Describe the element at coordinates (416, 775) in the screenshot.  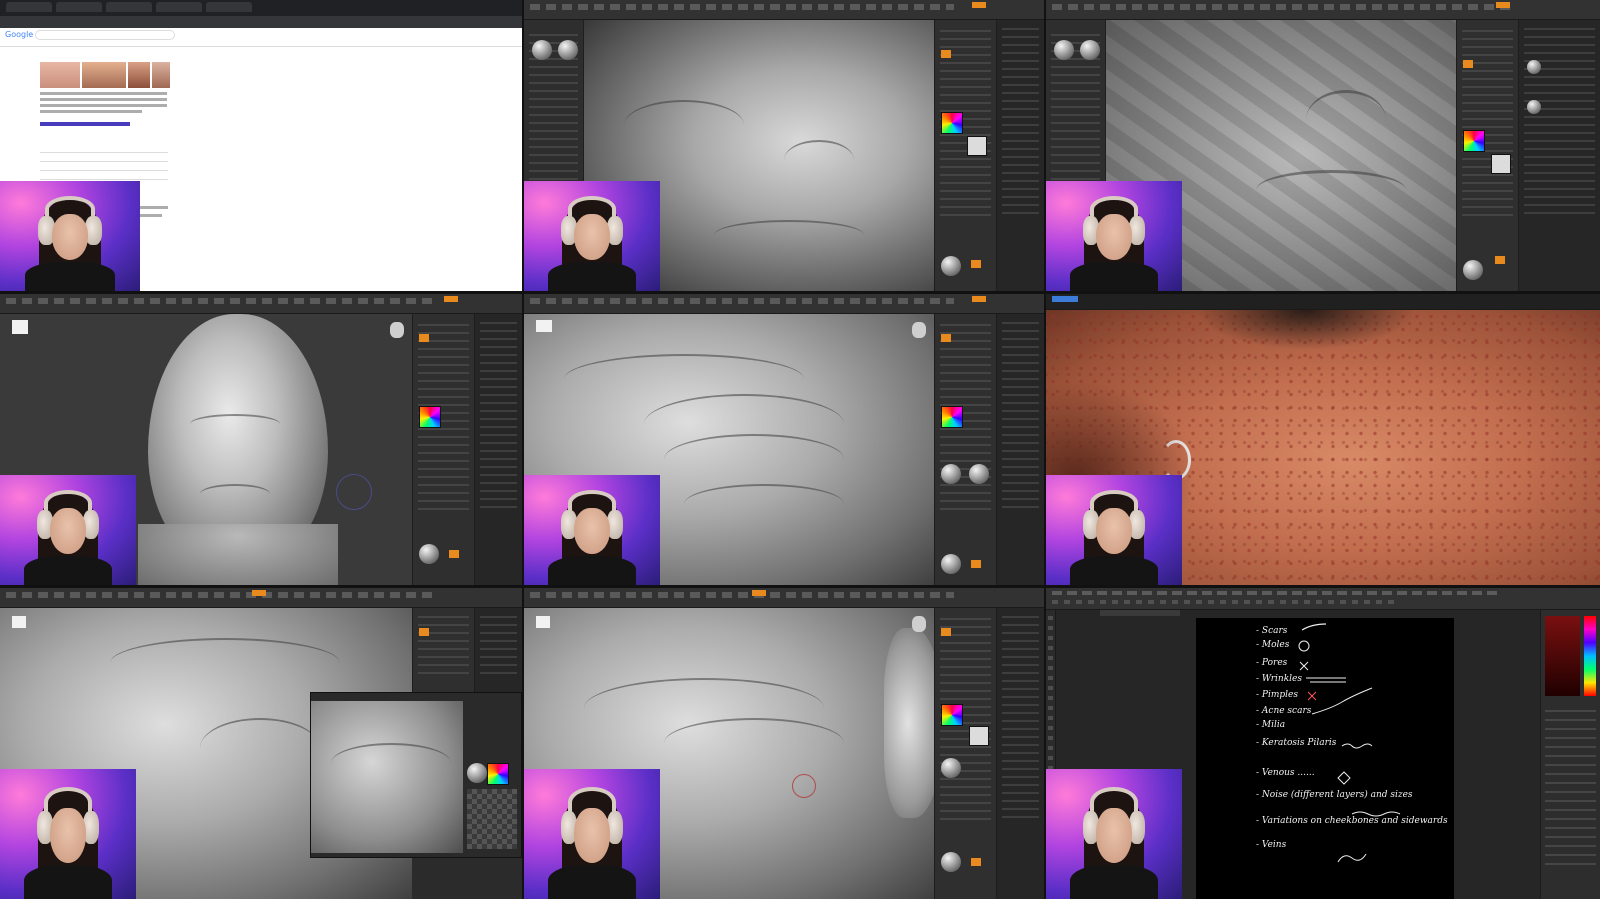
I see `reference-window` at that location.